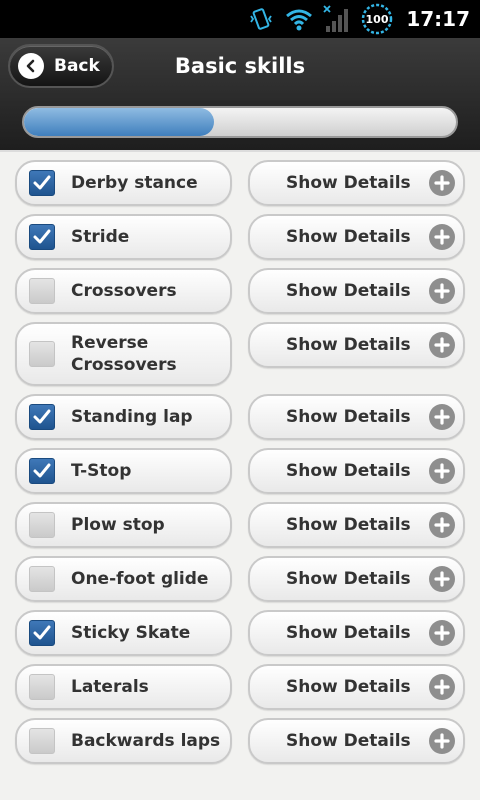 The image size is (480, 800). What do you see at coordinates (132, 417) in the screenshot?
I see `skill-label: Standing lap` at bounding box center [132, 417].